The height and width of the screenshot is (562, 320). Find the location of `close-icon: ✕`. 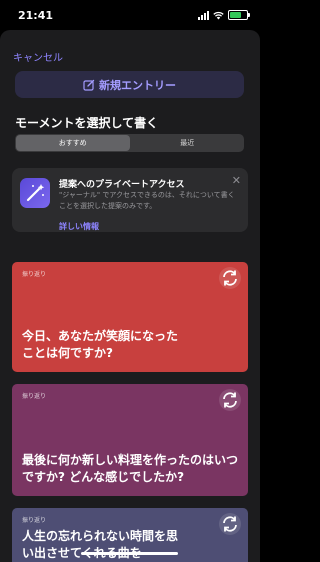

close-icon: ✕ is located at coordinates (236, 180).